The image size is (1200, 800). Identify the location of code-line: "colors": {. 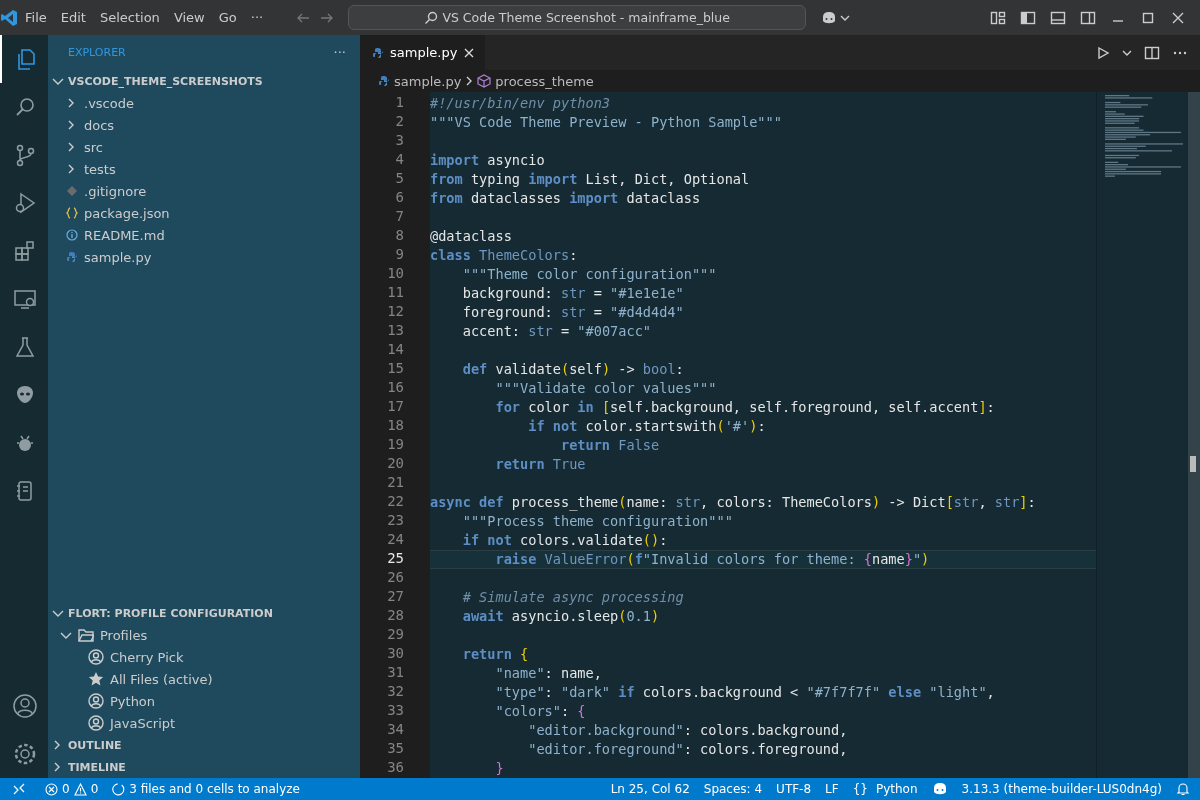
(540, 711).